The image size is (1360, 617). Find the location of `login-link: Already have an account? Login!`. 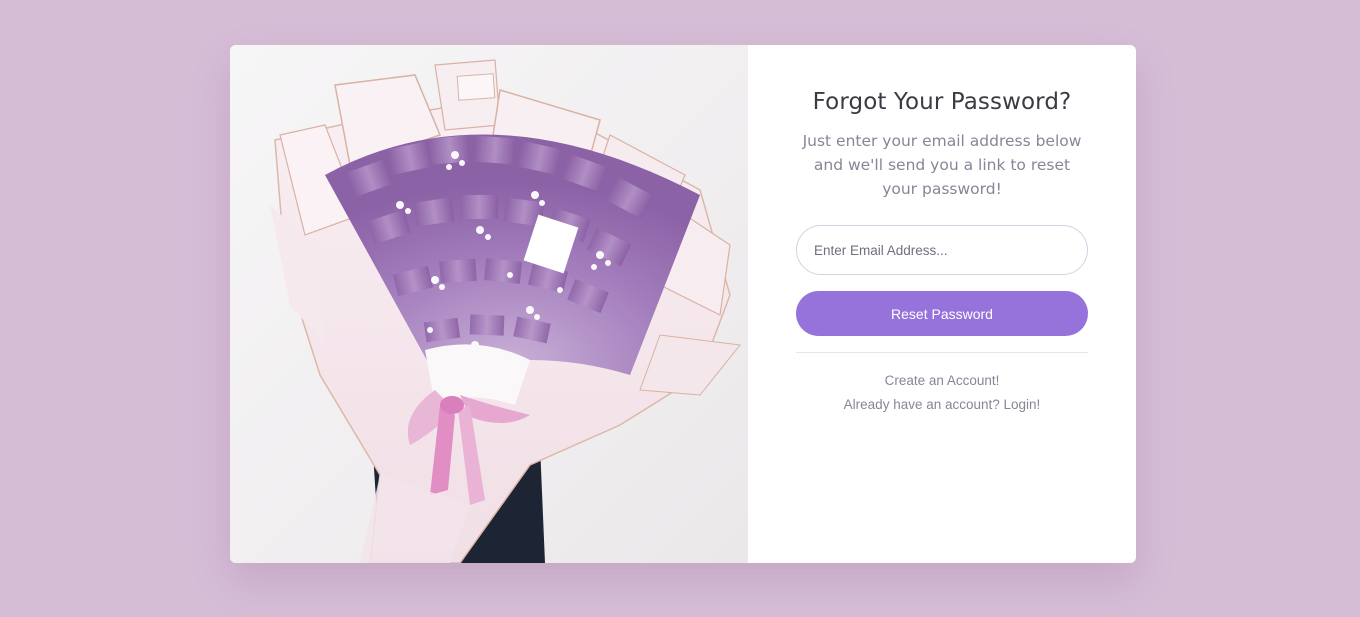

login-link: Already have an account? Login! is located at coordinates (942, 404).